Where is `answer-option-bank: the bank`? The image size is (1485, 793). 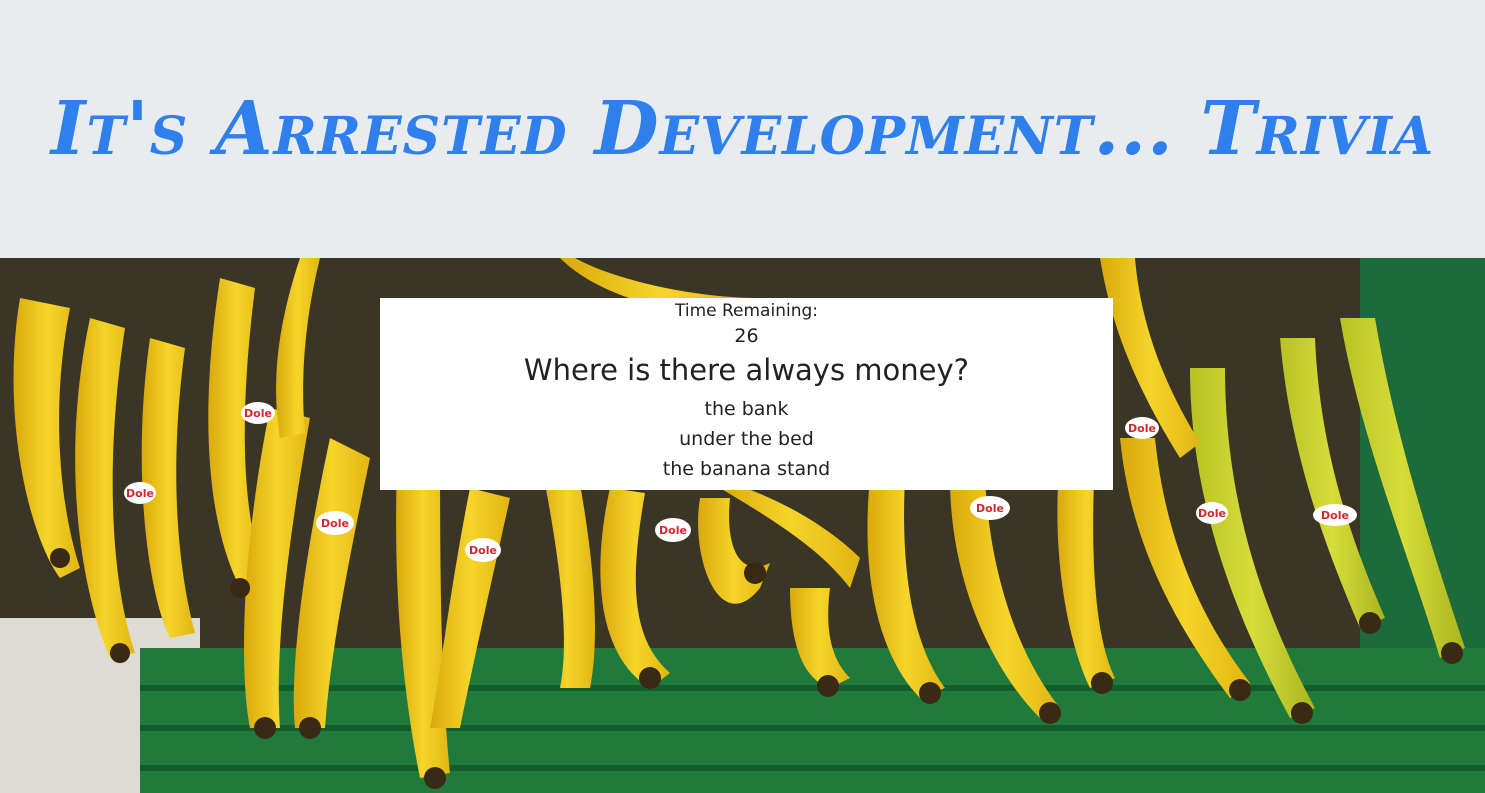
answer-option-bank: the bank is located at coordinates (746, 409).